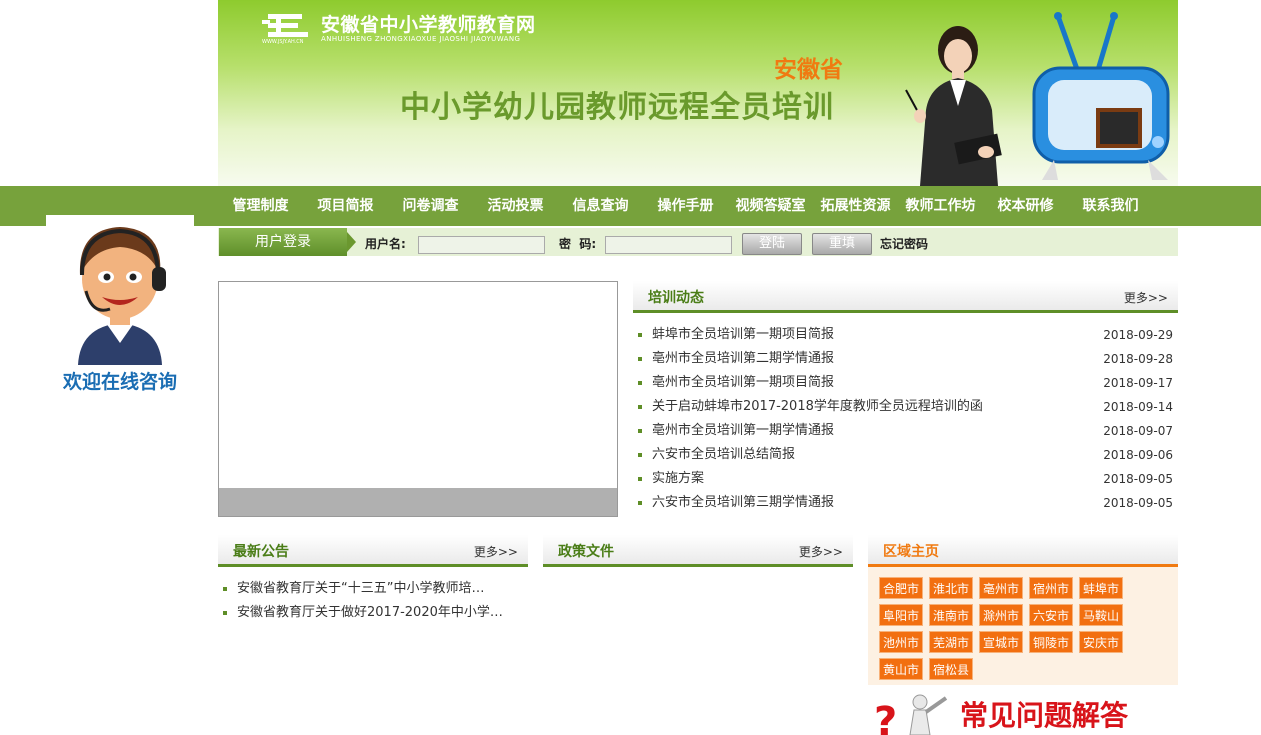 This screenshot has height=735, width=1261. Describe the element at coordinates (901, 642) in the screenshot. I see `region-link: 池州市` at that location.